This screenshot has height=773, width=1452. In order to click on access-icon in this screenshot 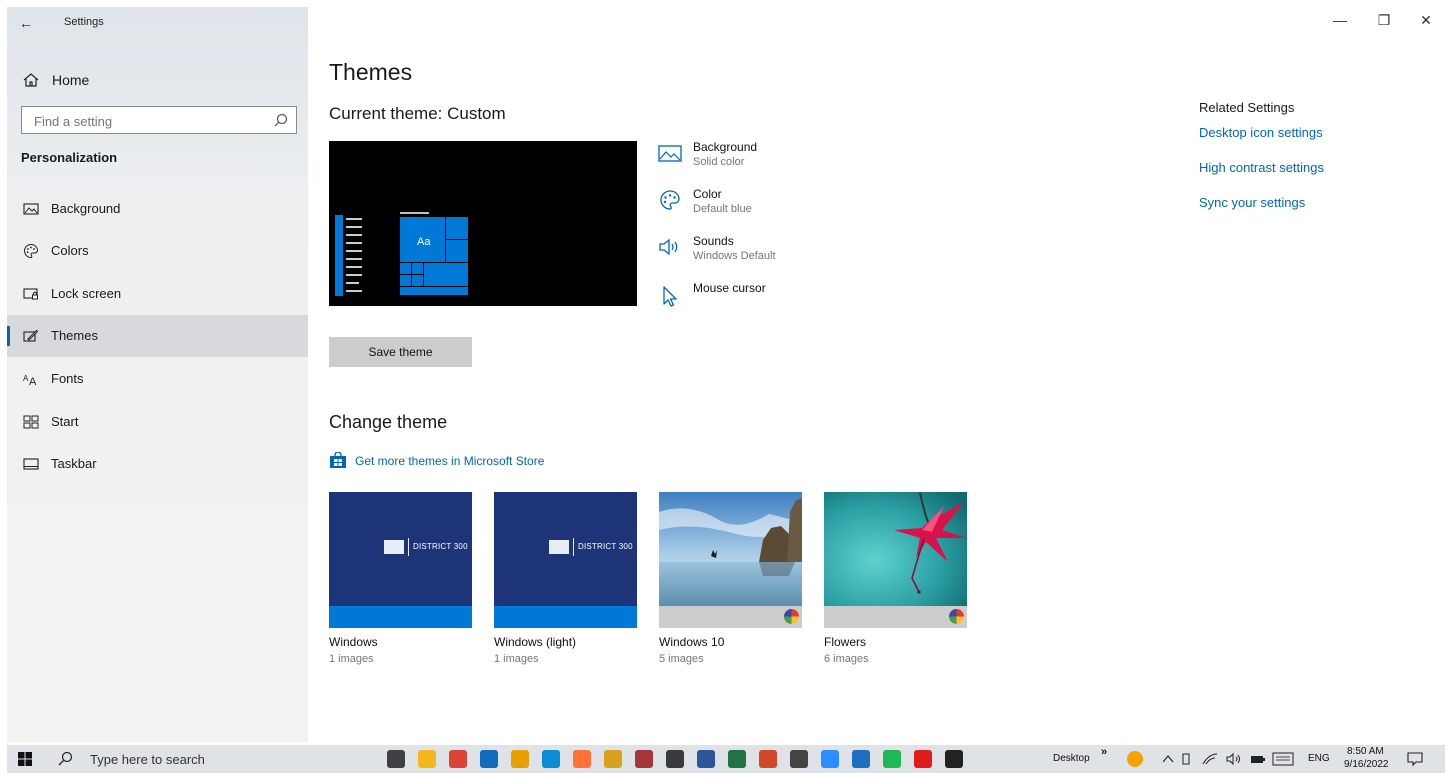, I will do `click(644, 759)`.